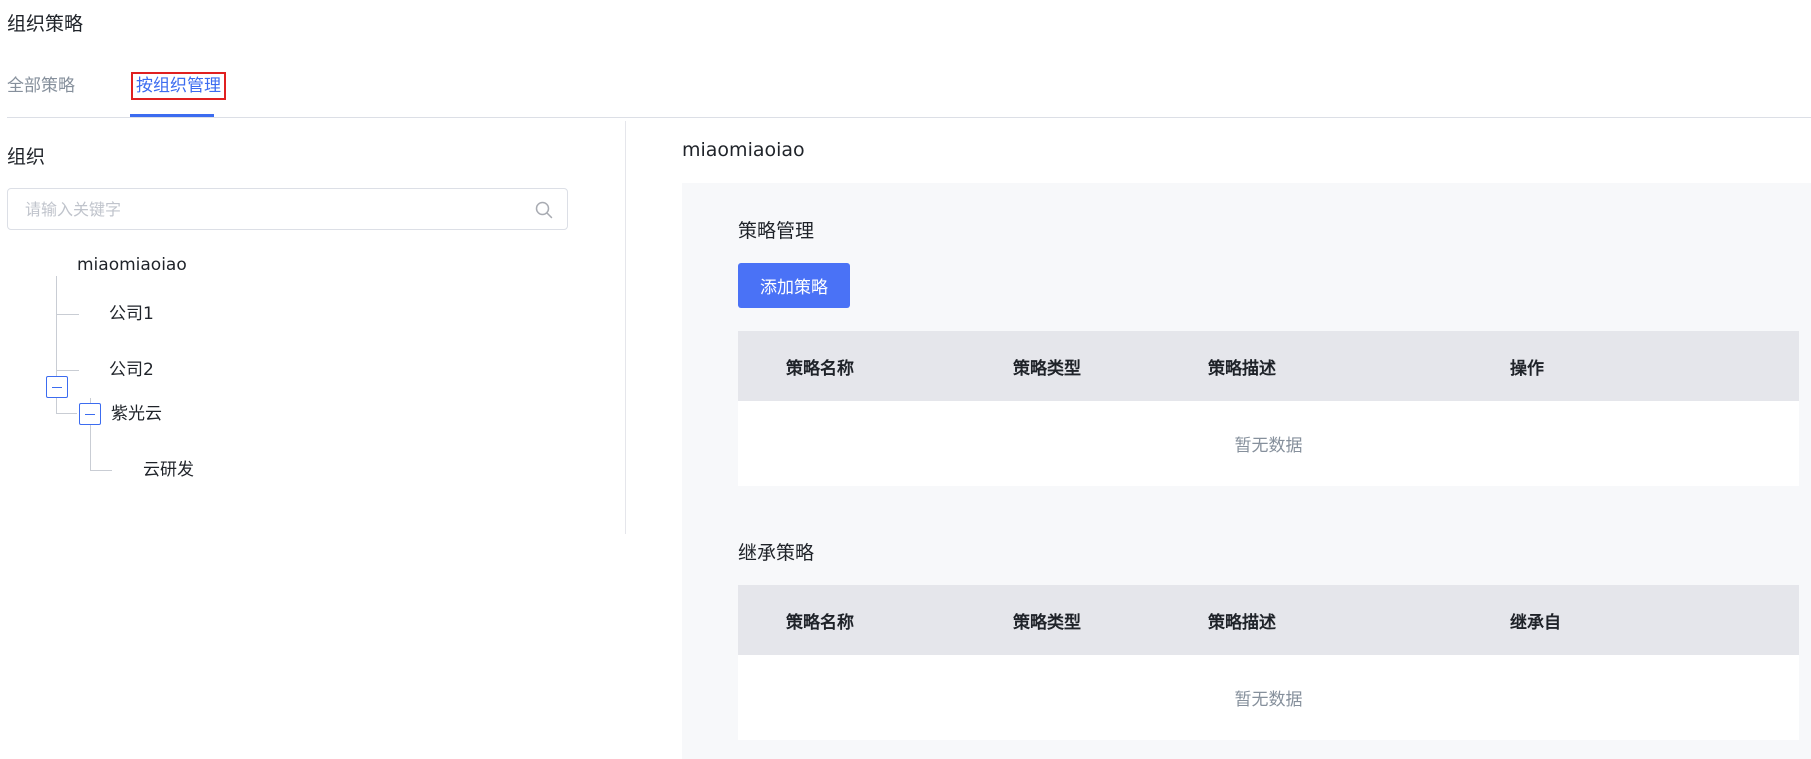  I want to click on table-header: 策略名称 策略类型 策略描述 操作, so click(1268, 366).